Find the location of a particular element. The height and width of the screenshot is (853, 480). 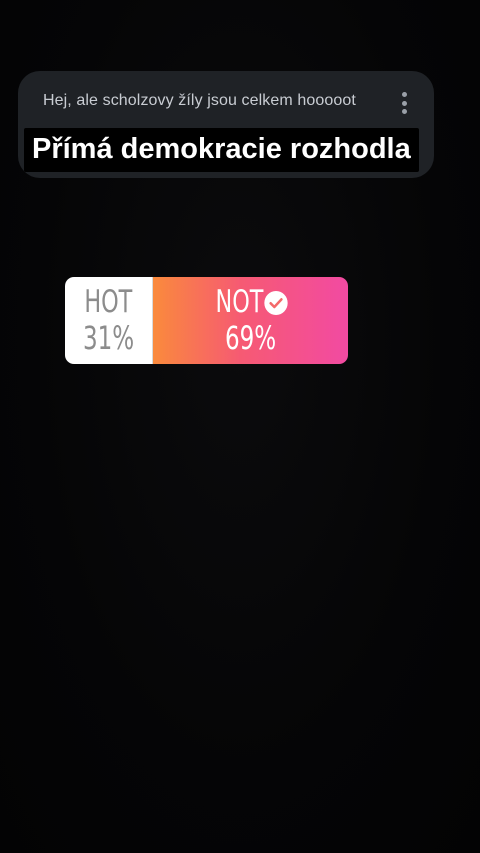

poll-option-hot-percent: 31% is located at coordinates (108, 338).